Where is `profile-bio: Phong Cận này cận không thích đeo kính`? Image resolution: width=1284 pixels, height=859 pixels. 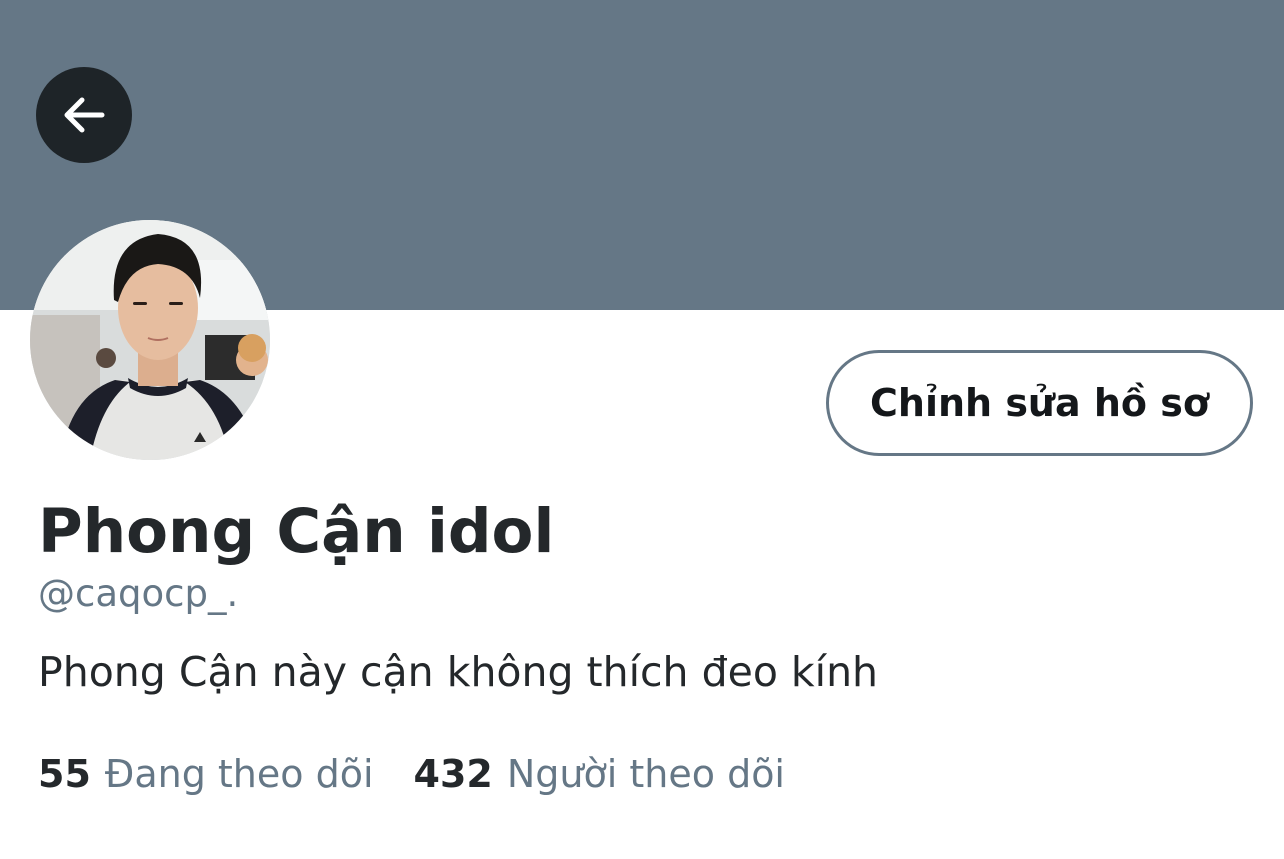 profile-bio: Phong Cận này cận không thích đeo kính is located at coordinates (458, 672).